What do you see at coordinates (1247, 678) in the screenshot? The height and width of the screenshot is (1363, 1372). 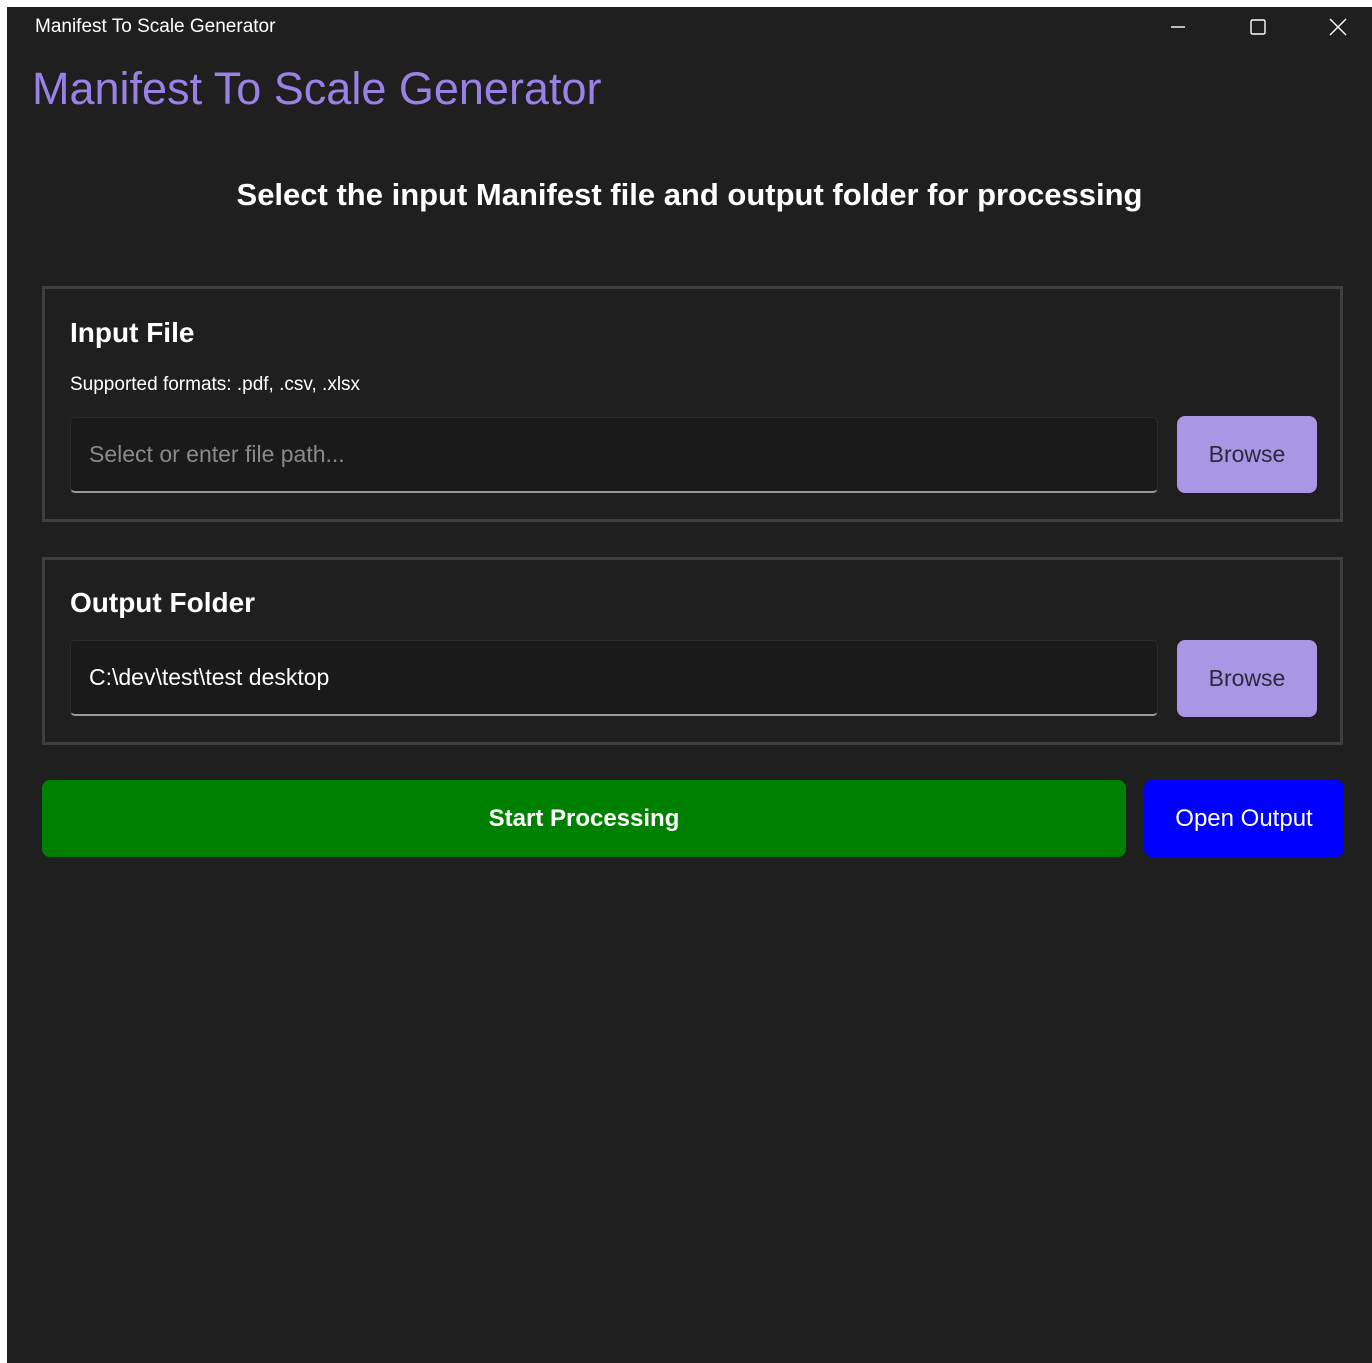 I see `browse-output-button: Browse` at bounding box center [1247, 678].